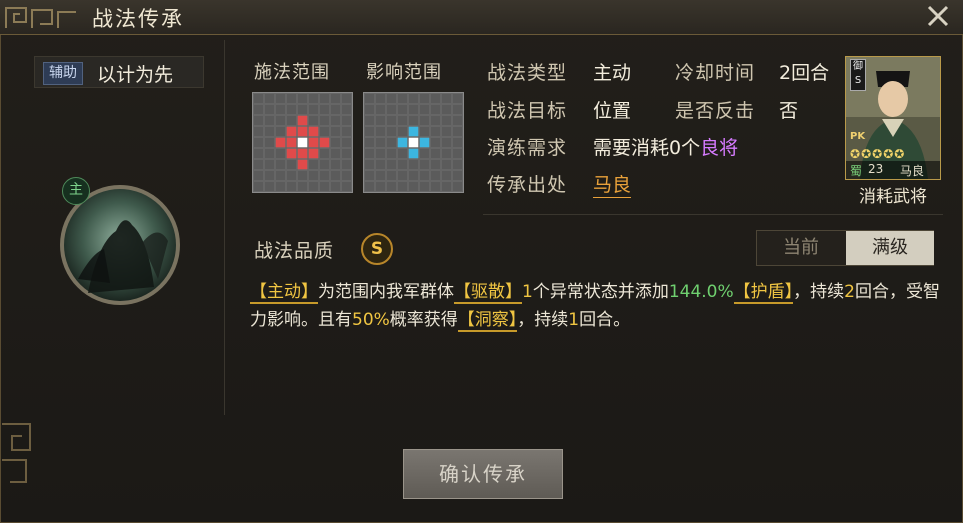  What do you see at coordinates (789, 111) in the screenshot?
I see `counter-value: 否` at bounding box center [789, 111].